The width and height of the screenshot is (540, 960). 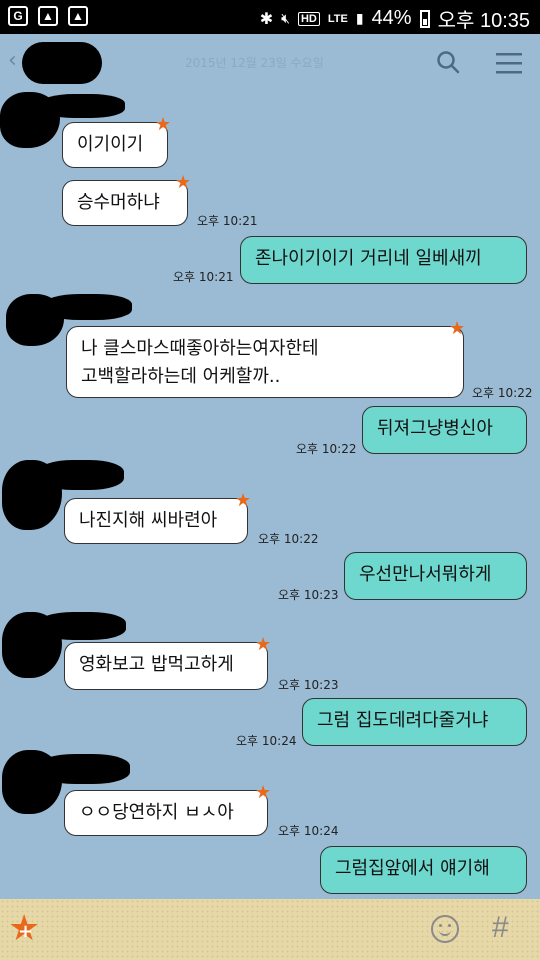 What do you see at coordinates (12, 60) in the screenshot?
I see `chevron-left-icon: ‹` at bounding box center [12, 60].